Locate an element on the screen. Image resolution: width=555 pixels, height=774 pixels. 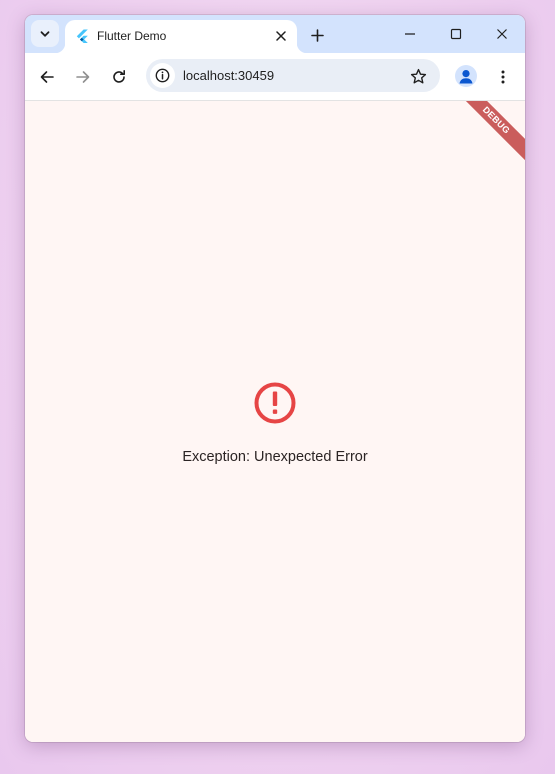
reload-button is located at coordinates (119, 77).